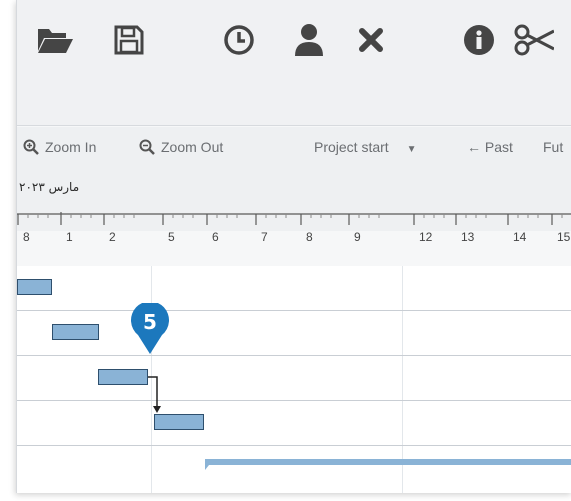 The height and width of the screenshot is (501, 571). What do you see at coordinates (239, 40) in the screenshot?
I see `clock-icon` at bounding box center [239, 40].